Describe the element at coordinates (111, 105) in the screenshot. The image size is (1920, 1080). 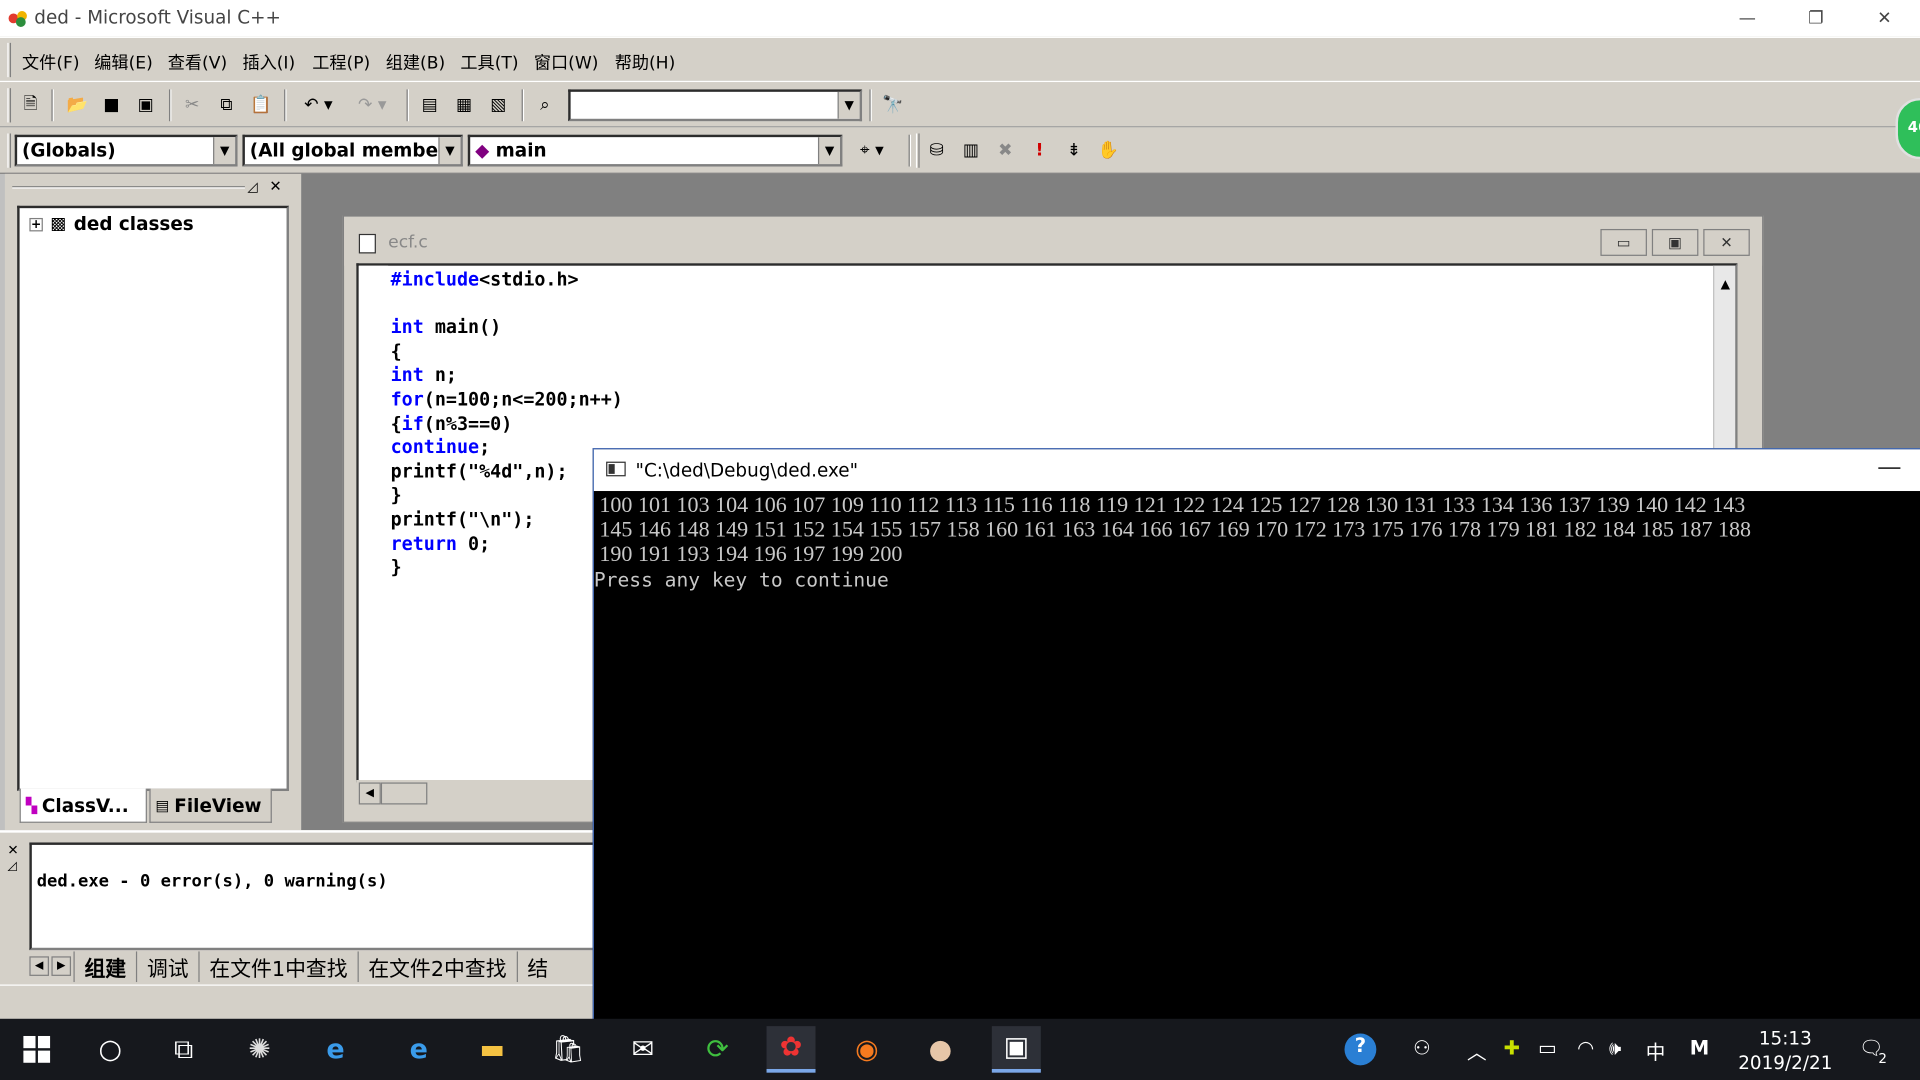
I see `save-icon: ■` at that location.